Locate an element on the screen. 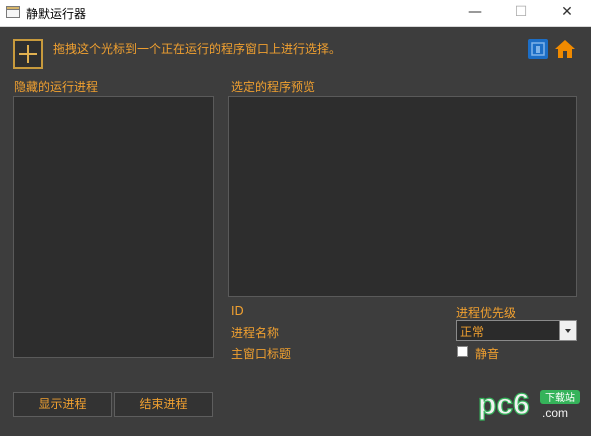 The image size is (591, 436). preview-label: 选定的程序预览 is located at coordinates (273, 87).